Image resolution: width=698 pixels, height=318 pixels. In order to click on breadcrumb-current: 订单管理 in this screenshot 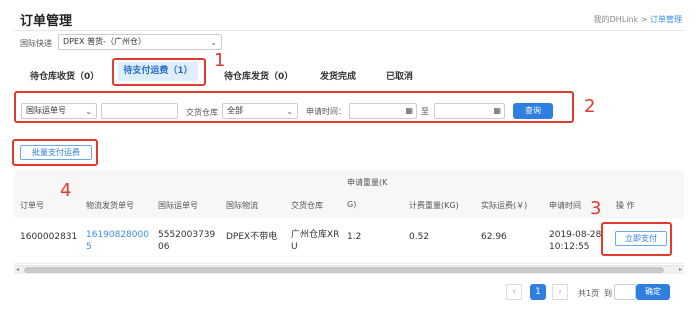, I will do `click(666, 19)`.